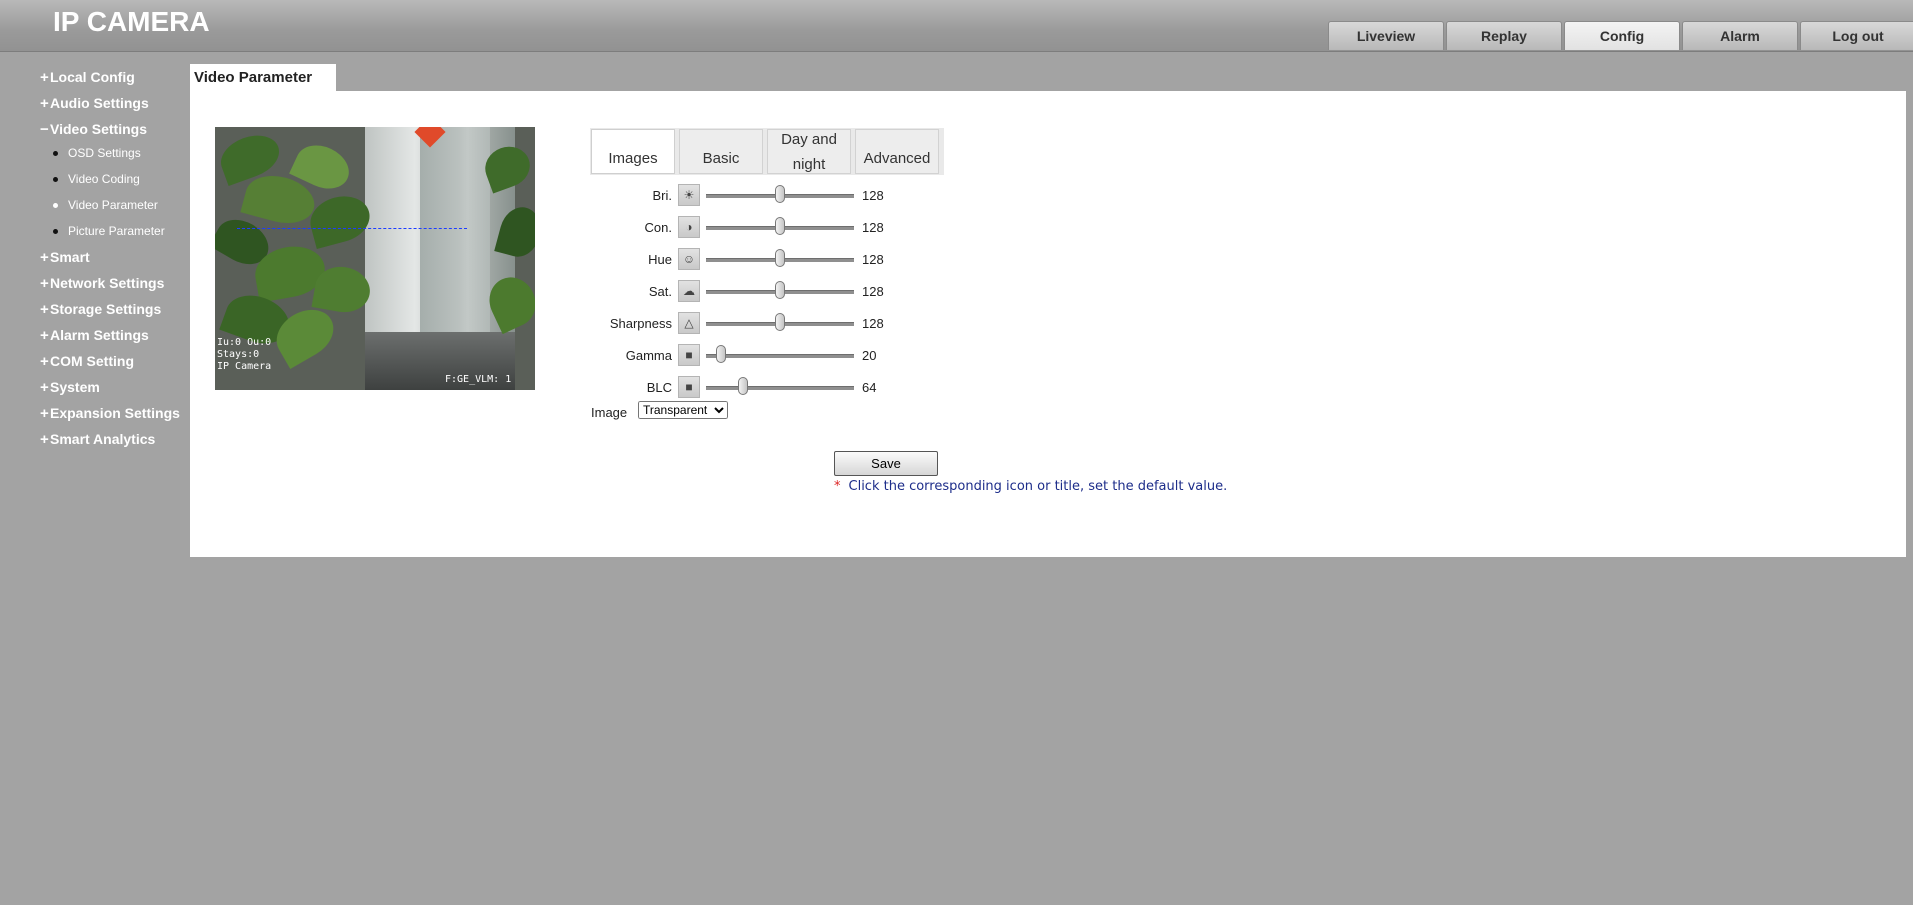 The width and height of the screenshot is (1913, 905). What do you see at coordinates (740, 229) in the screenshot?
I see `param-row-con: Con. ◑ 128` at bounding box center [740, 229].